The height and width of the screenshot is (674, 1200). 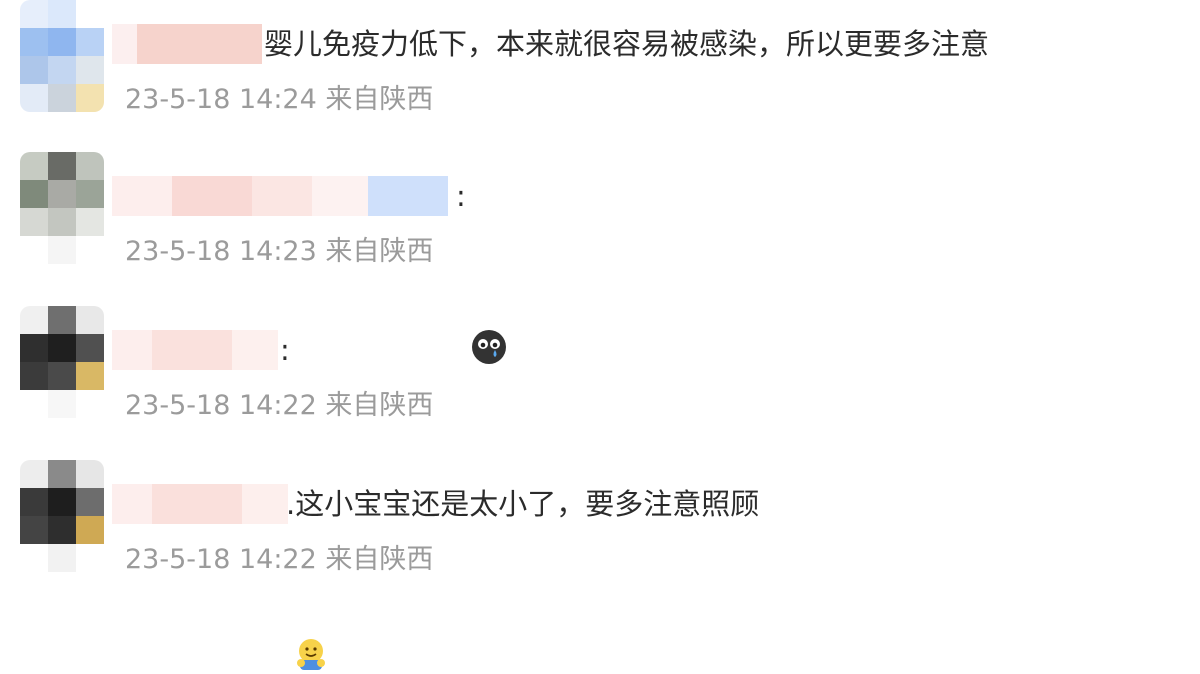 I want to click on comment-time: 23-5-18 14:23, so click(x=221, y=251).